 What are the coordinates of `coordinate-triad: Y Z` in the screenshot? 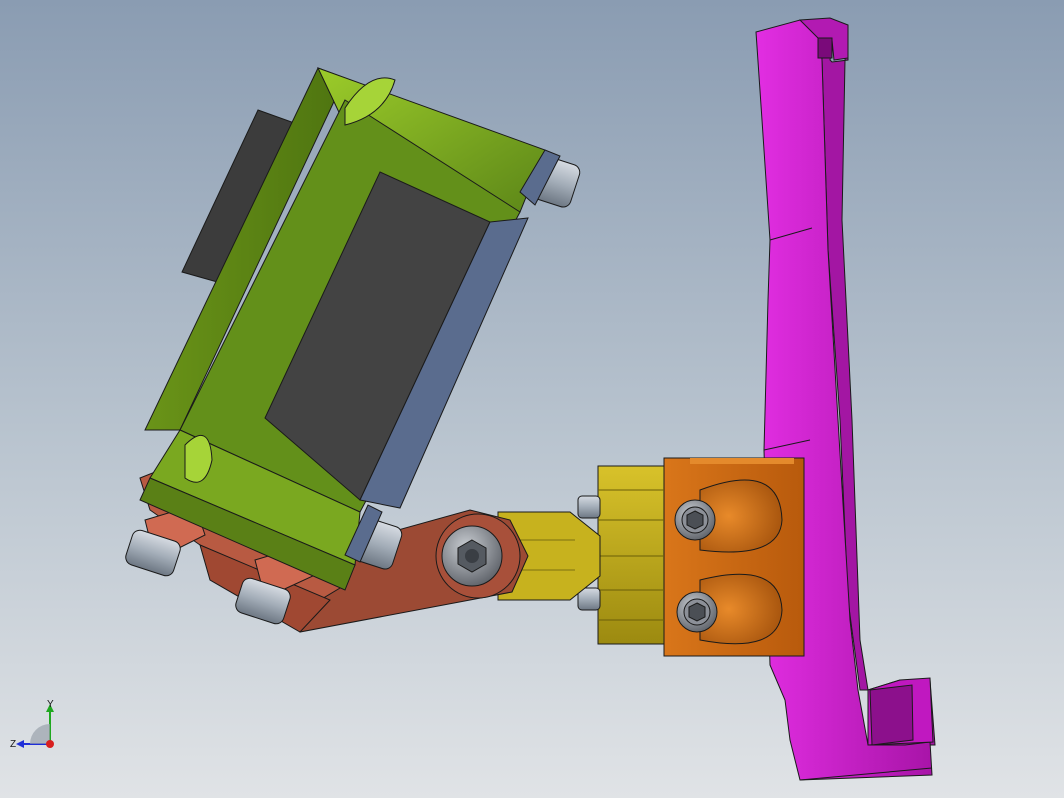 It's located at (38, 728).